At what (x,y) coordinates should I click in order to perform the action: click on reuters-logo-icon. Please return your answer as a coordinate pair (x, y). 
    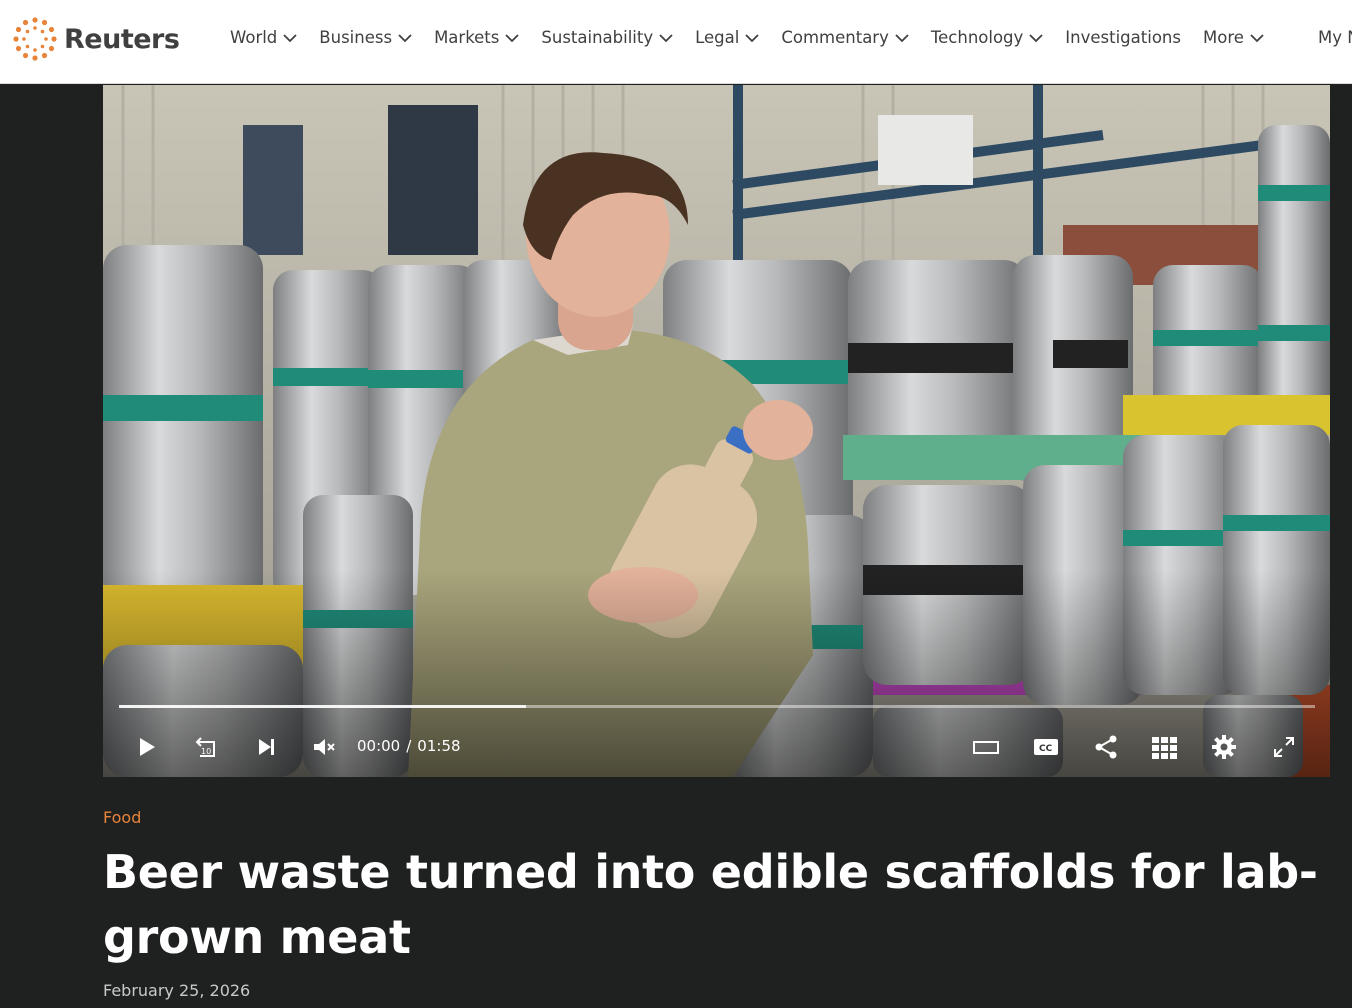
    Looking at the image, I should click on (35, 39).